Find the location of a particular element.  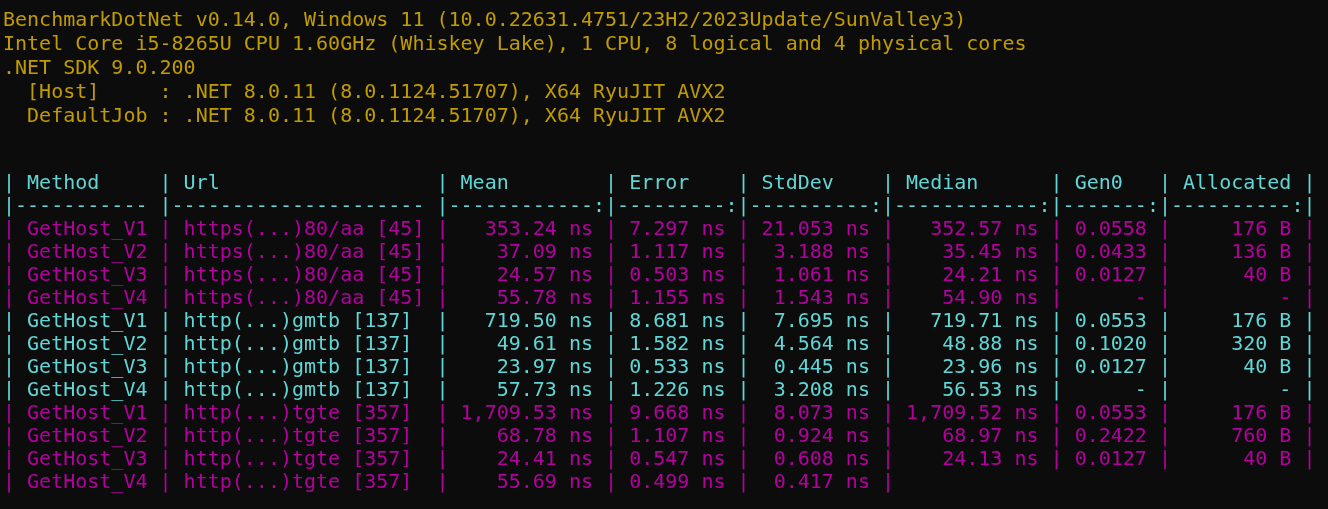

info-line: .NET SDK 9.0.200 is located at coordinates (99, 67).